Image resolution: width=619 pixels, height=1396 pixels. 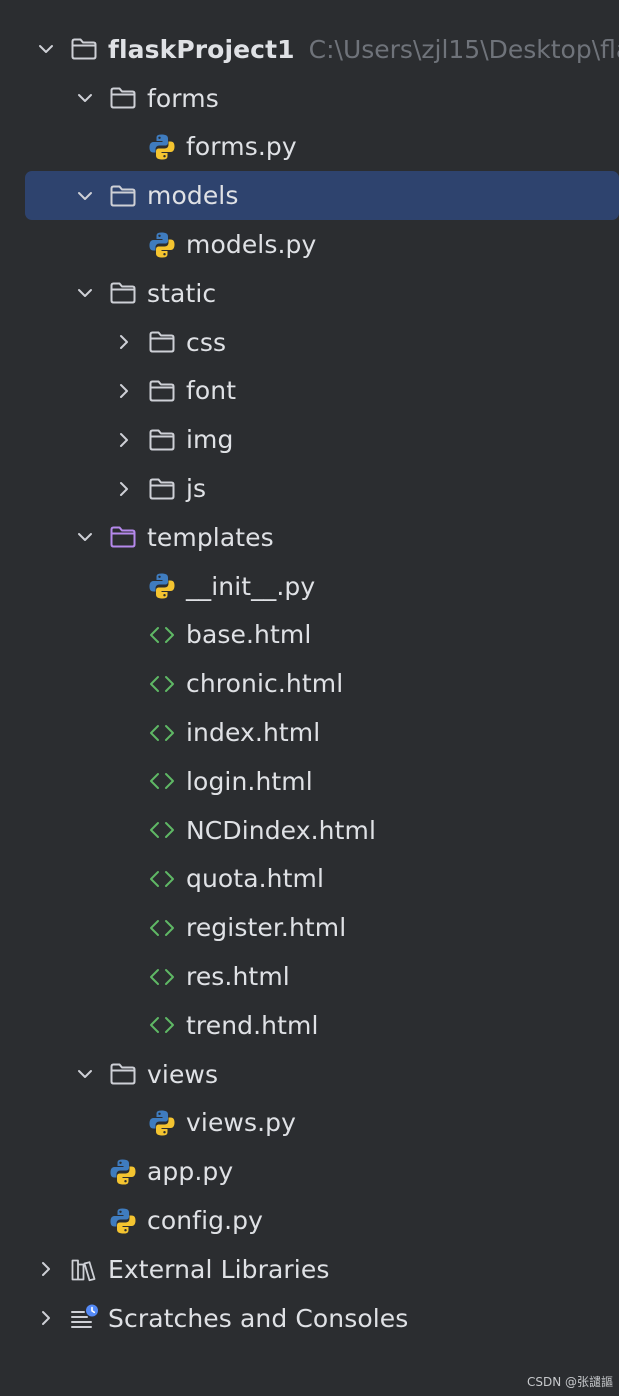 I want to click on tree-node-scratches-and-consoles: Scratches and Consoles, so click(x=309, y=1318).